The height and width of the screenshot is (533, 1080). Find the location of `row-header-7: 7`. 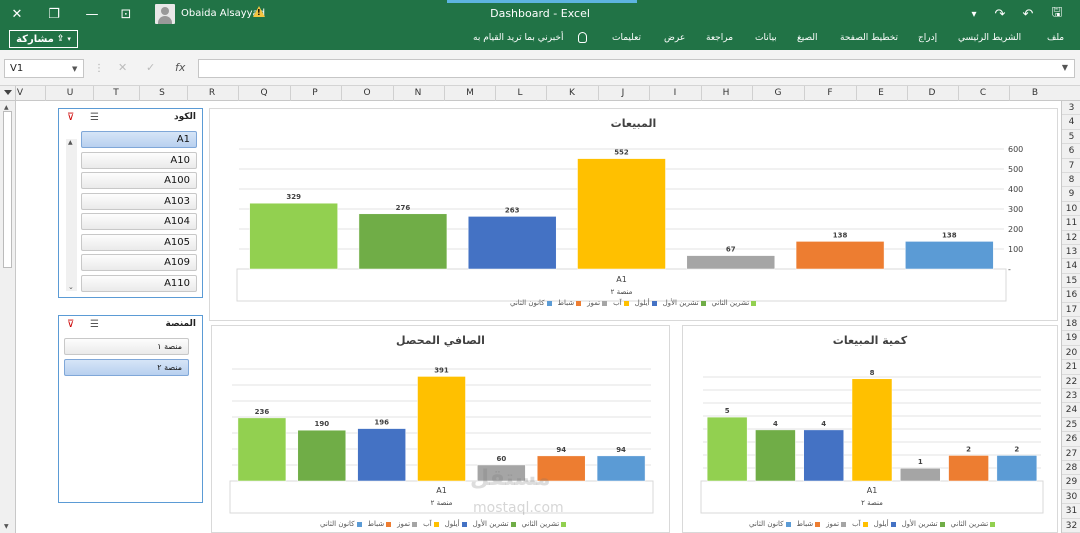

row-header-7: 7 is located at coordinates (1071, 166).